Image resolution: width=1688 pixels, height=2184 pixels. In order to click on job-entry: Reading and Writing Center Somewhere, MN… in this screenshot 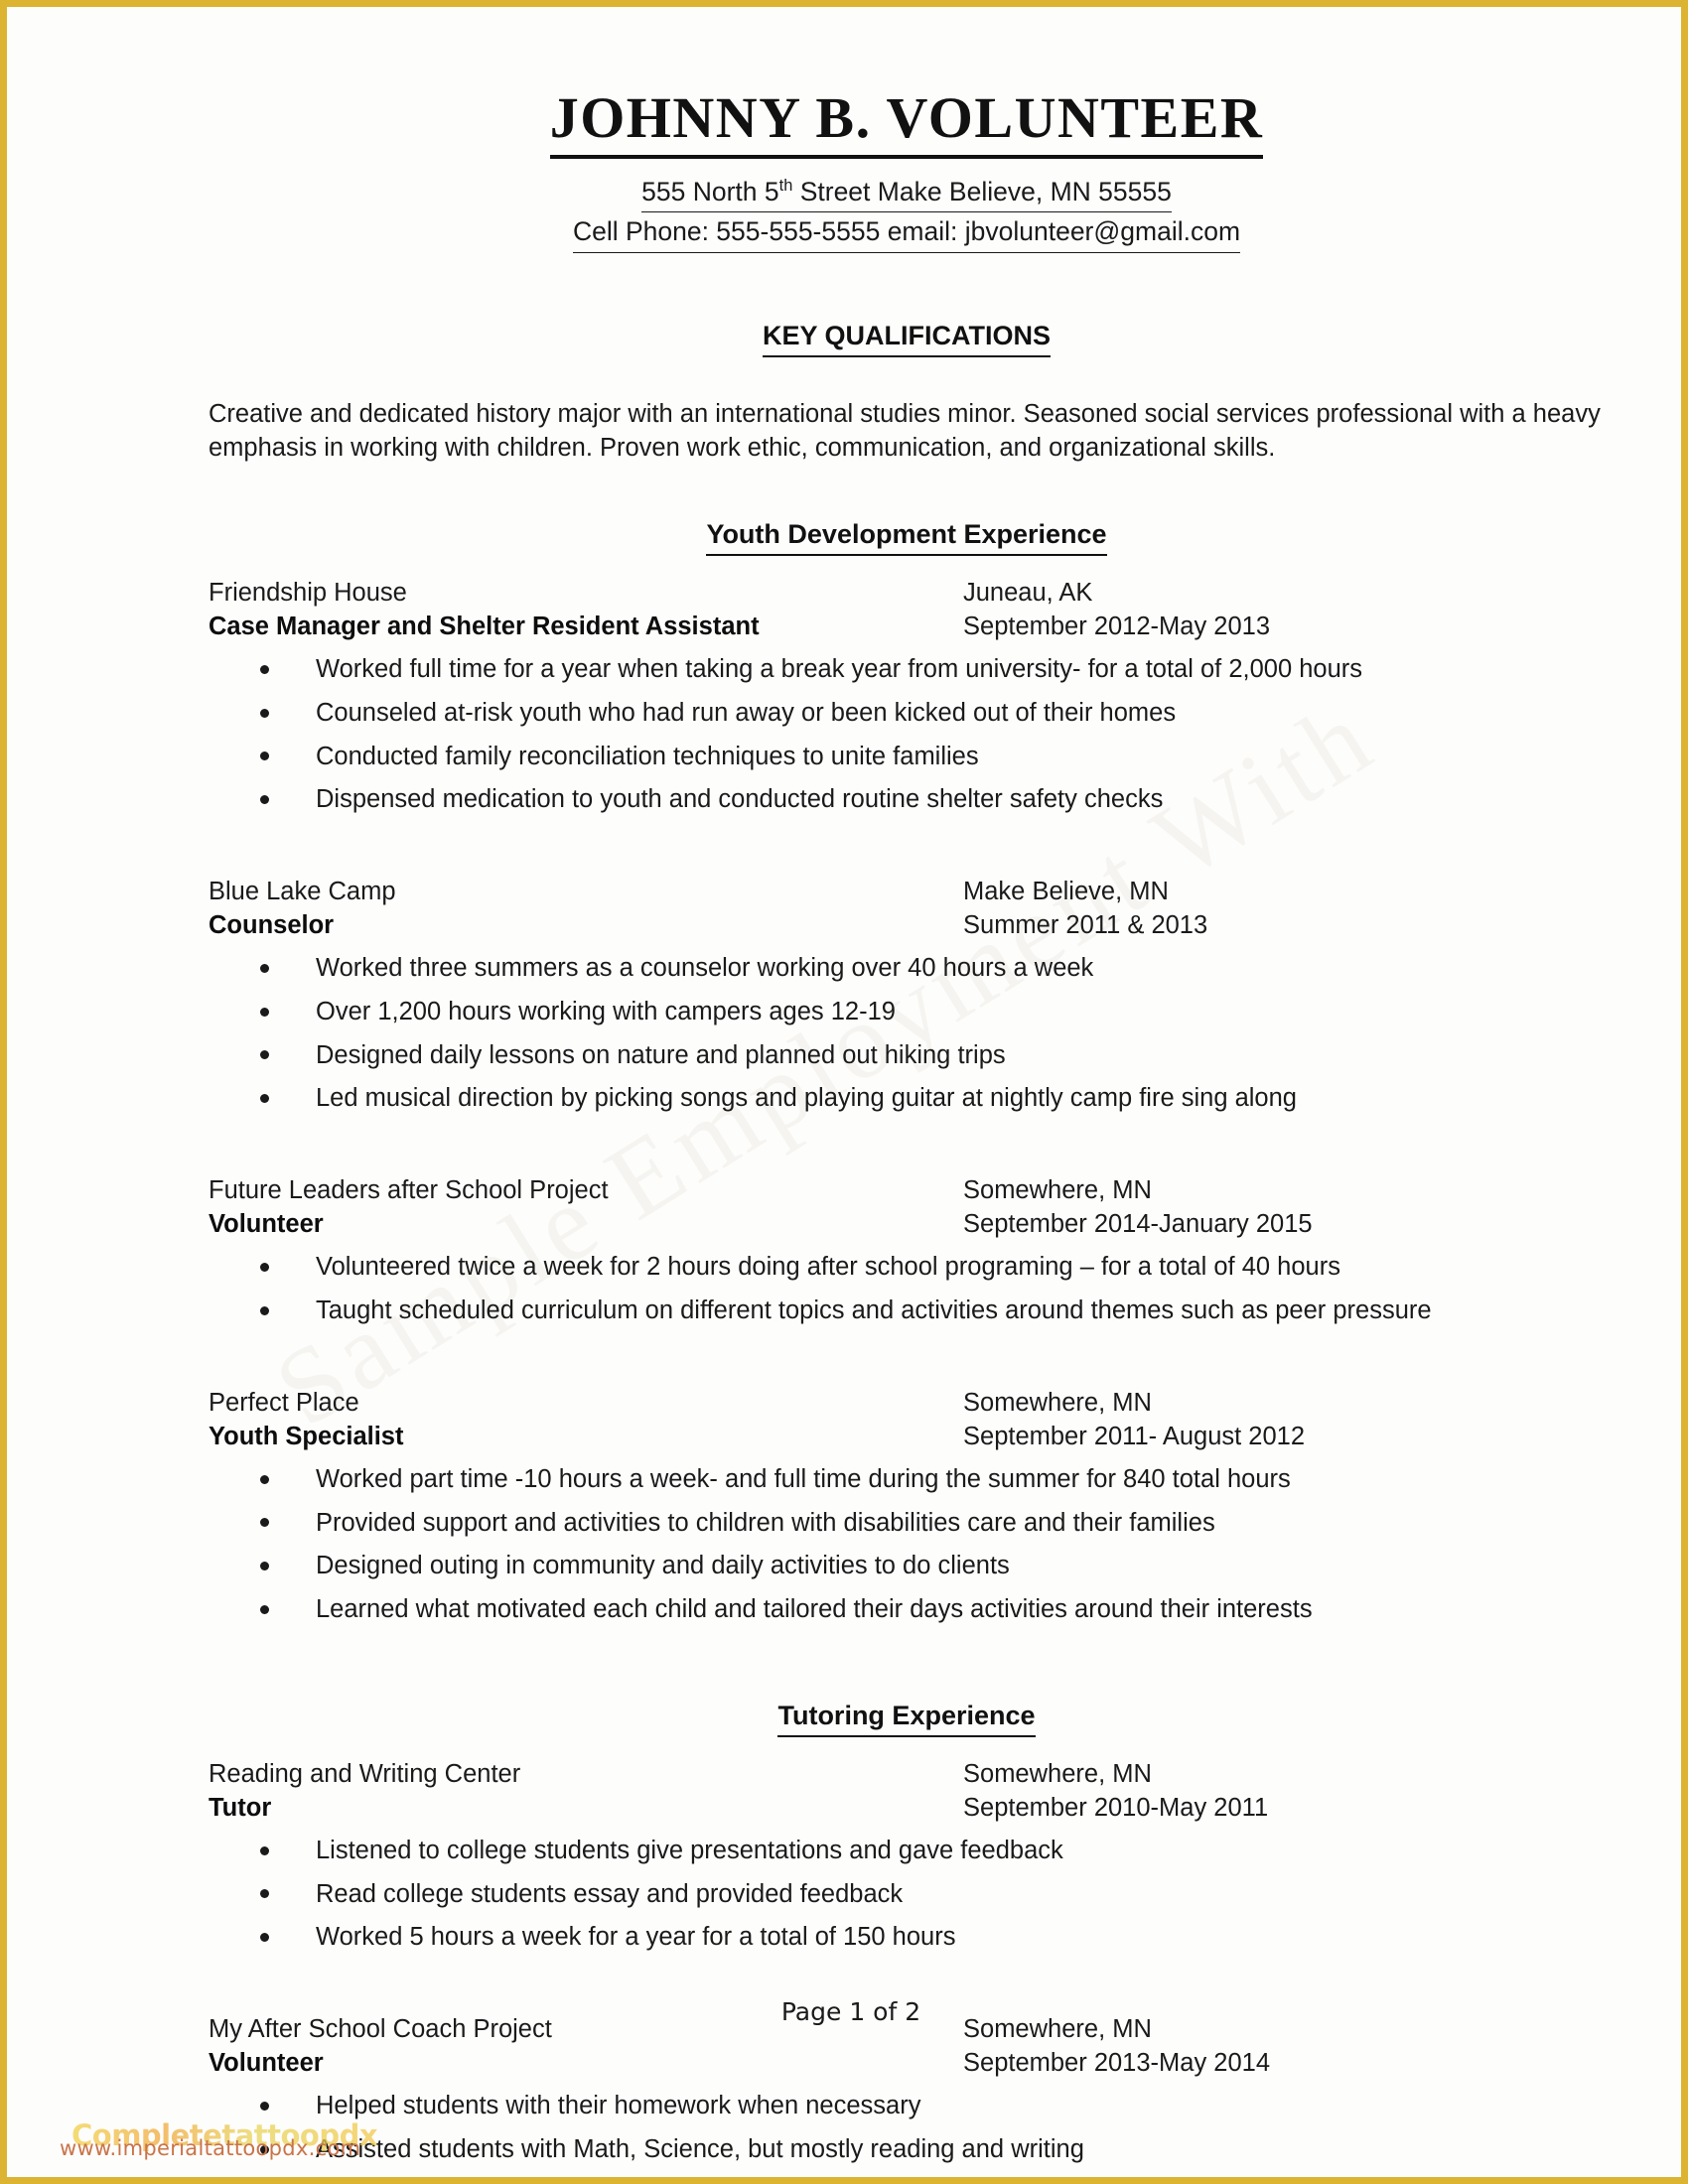, I will do `click(907, 1856)`.